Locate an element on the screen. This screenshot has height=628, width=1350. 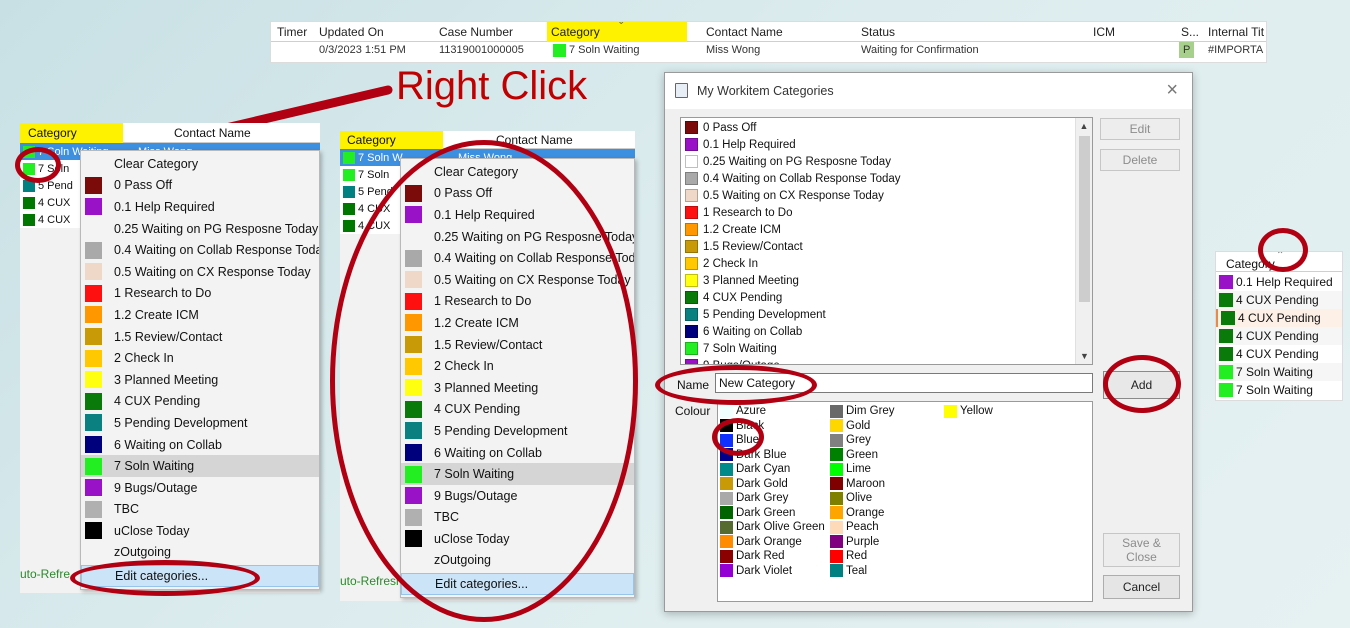
list-item: 0 Pass Off is located at coordinates (886, 127).